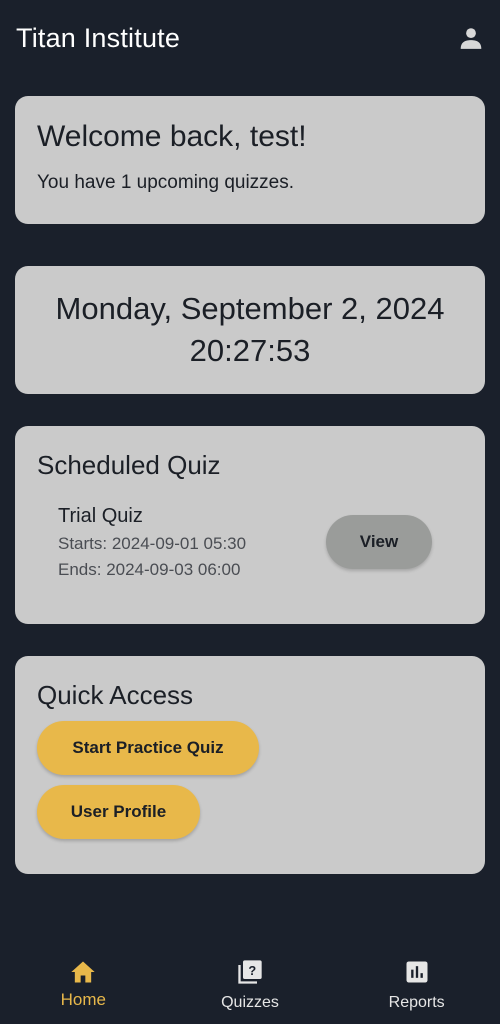  I want to click on quiz-icon: ?, so click(250, 972).